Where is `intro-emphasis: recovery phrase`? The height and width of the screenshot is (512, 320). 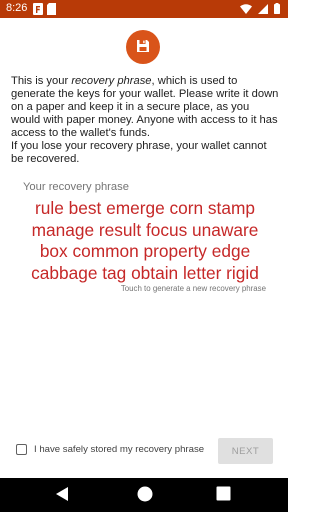
intro-emphasis: recovery phrase is located at coordinates (111, 81).